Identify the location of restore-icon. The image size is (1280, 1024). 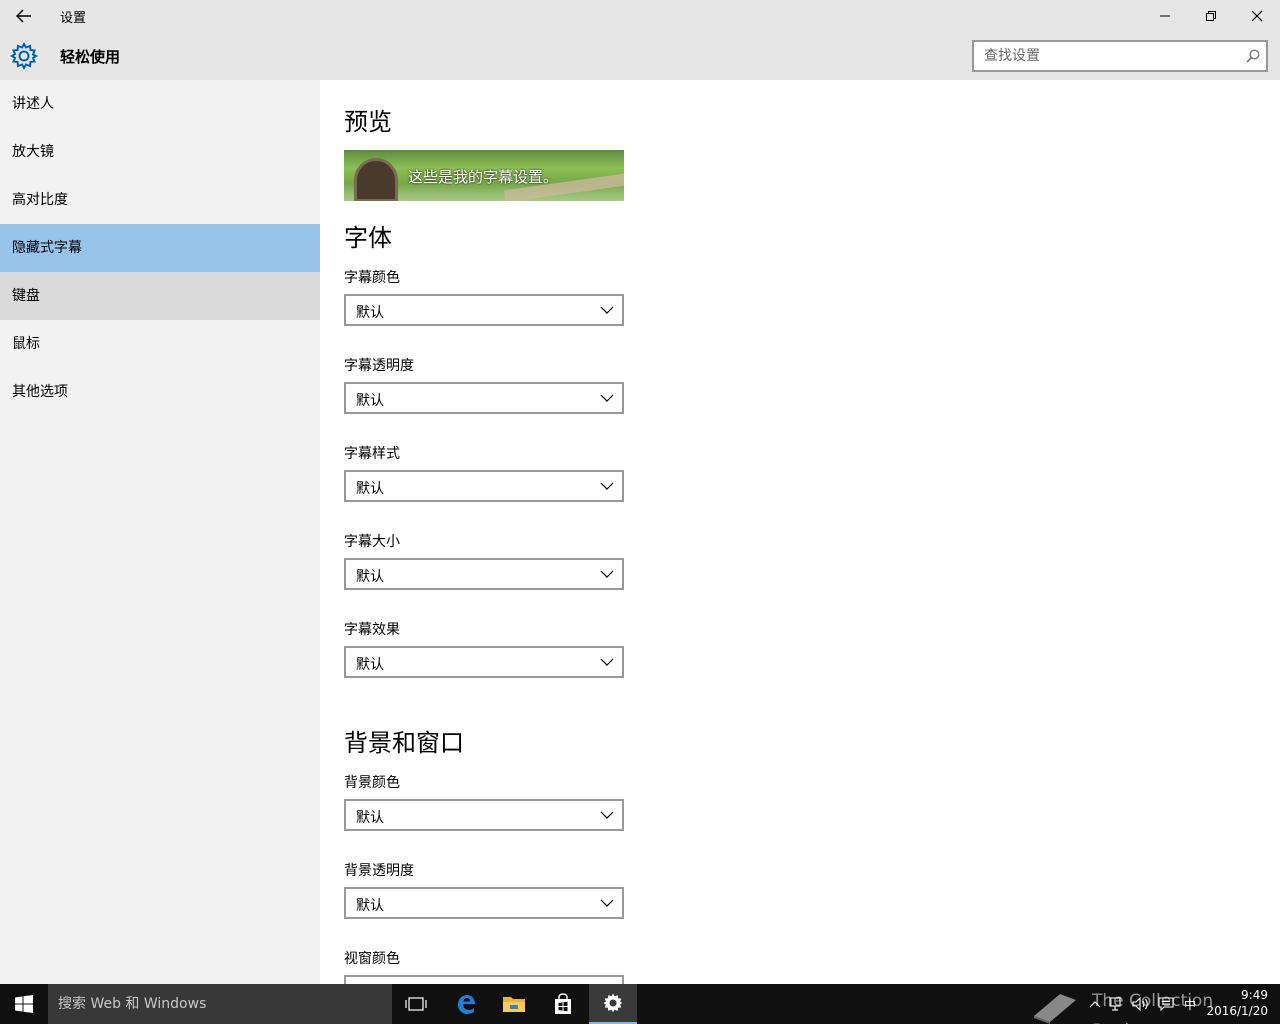
(1211, 16).